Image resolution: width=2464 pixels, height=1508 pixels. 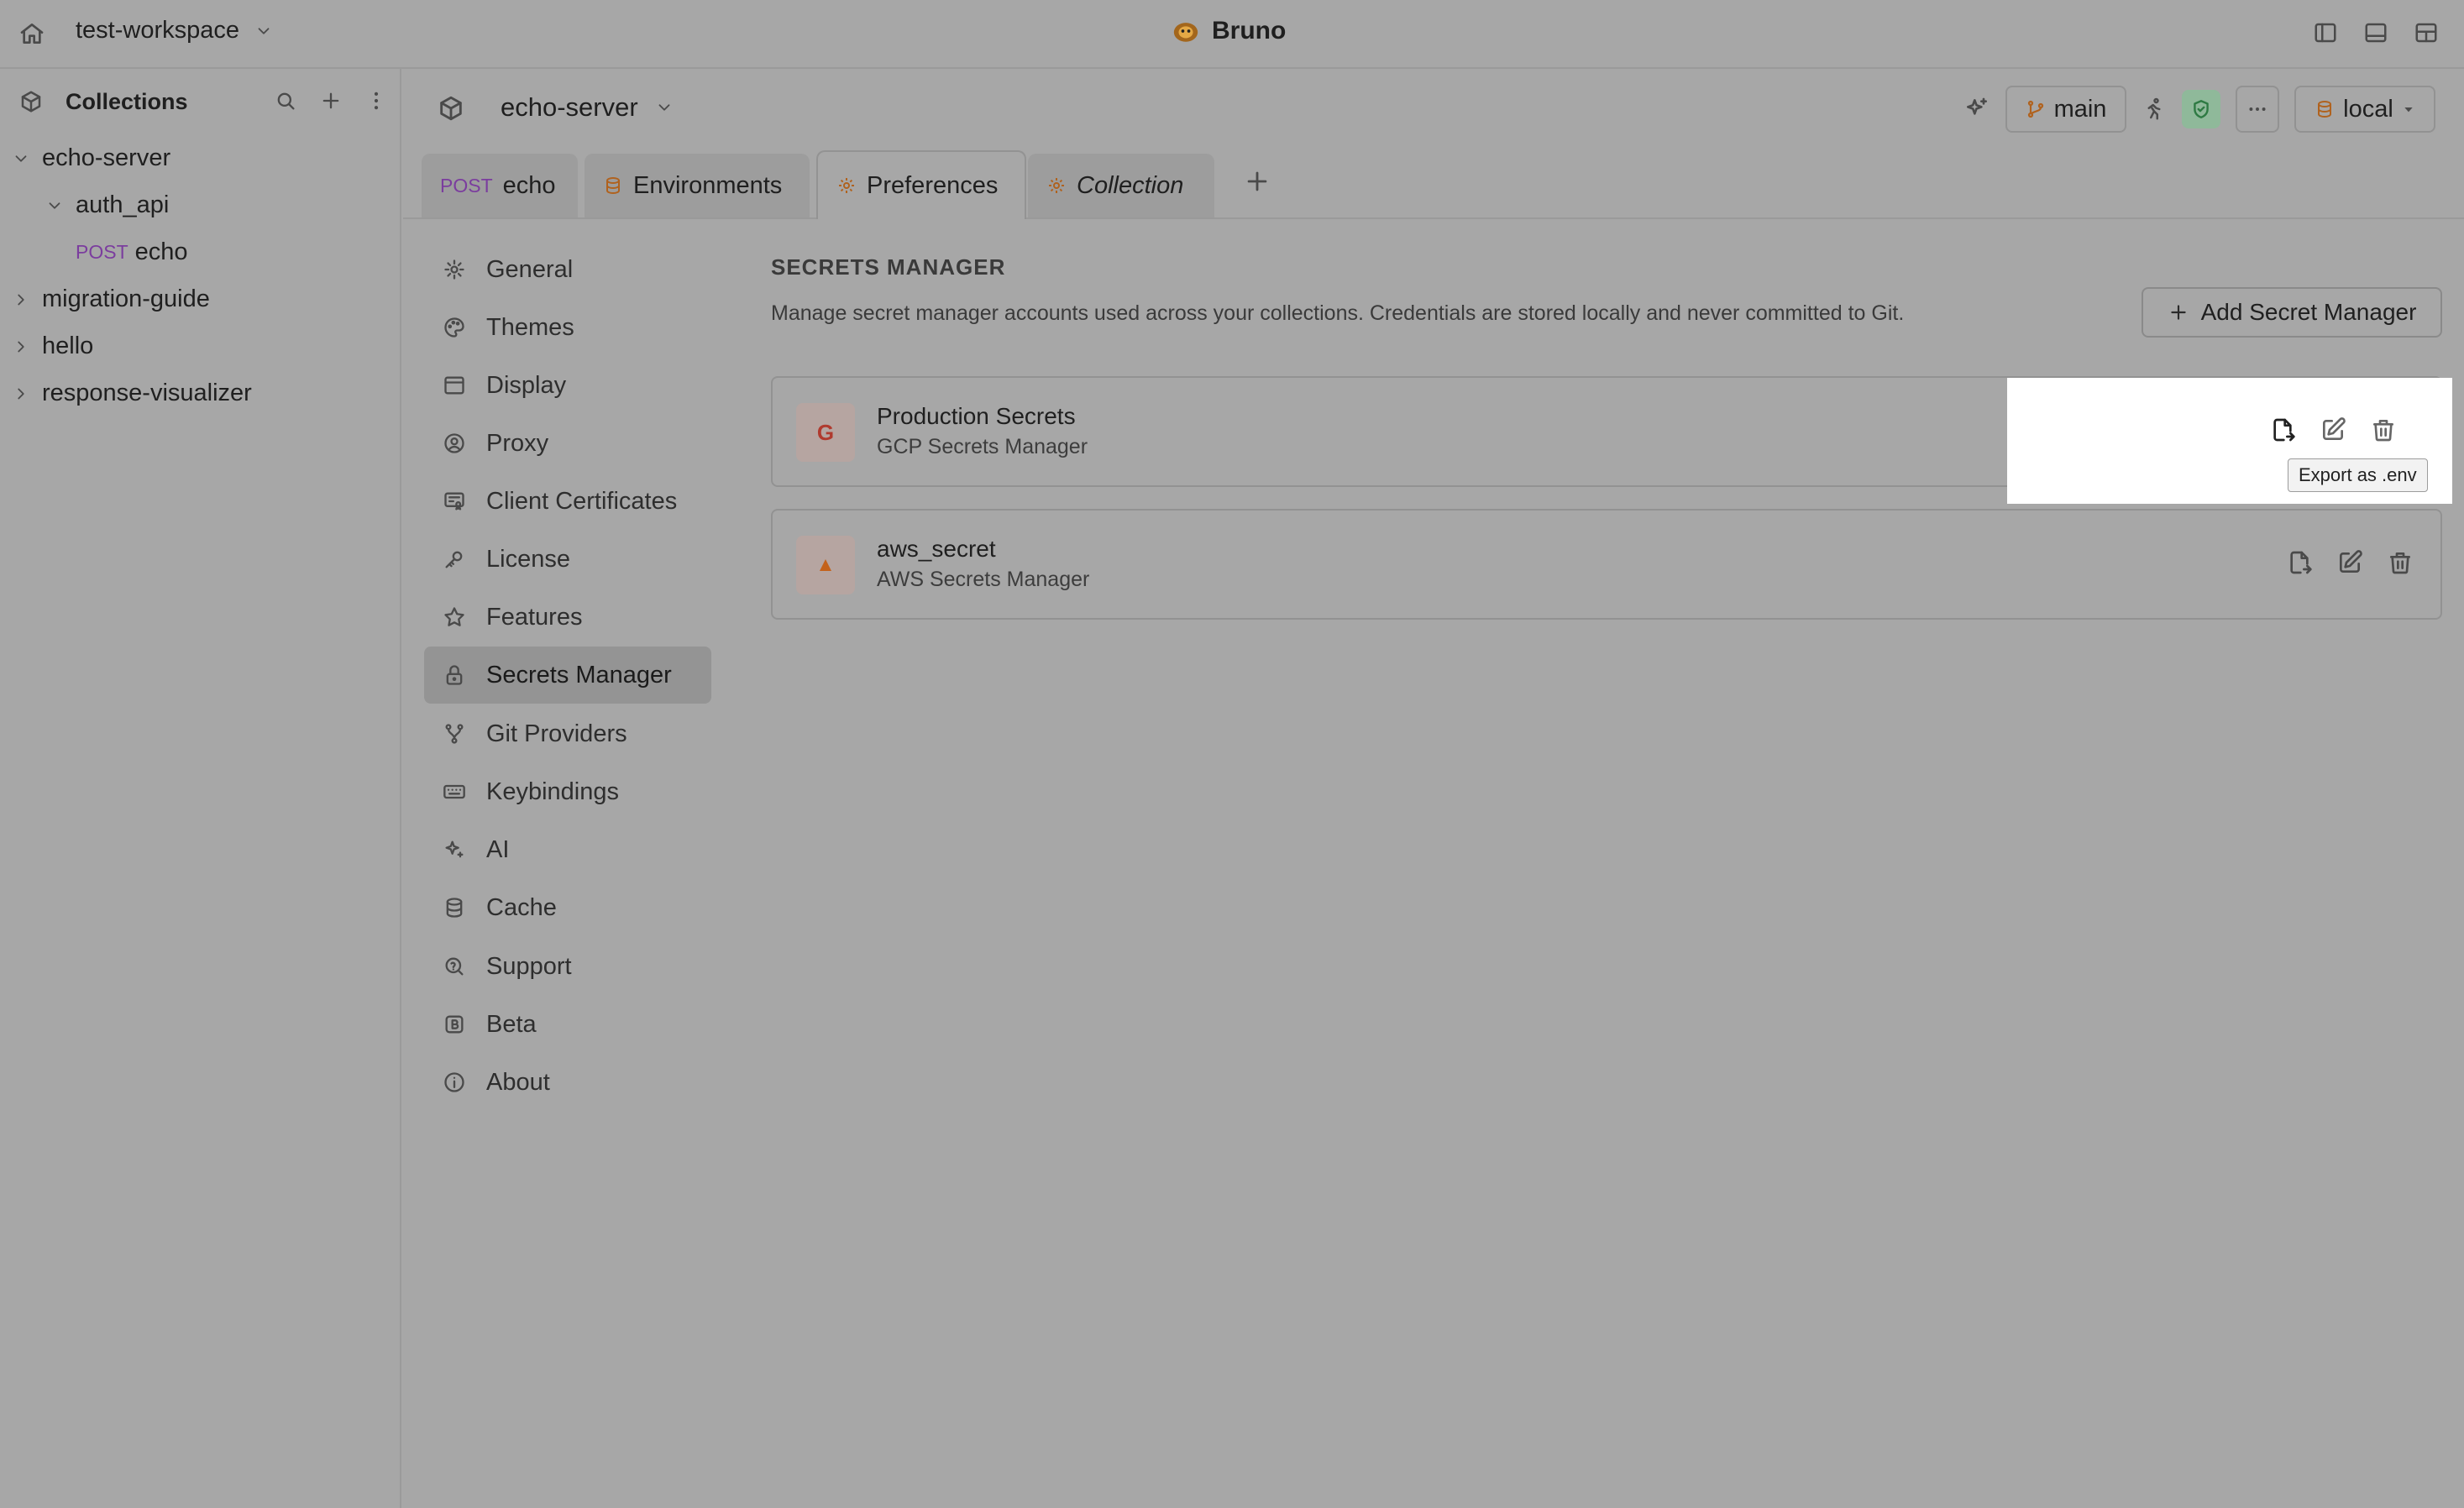 I want to click on sidebar-header: Collections, so click(x=203, y=101).